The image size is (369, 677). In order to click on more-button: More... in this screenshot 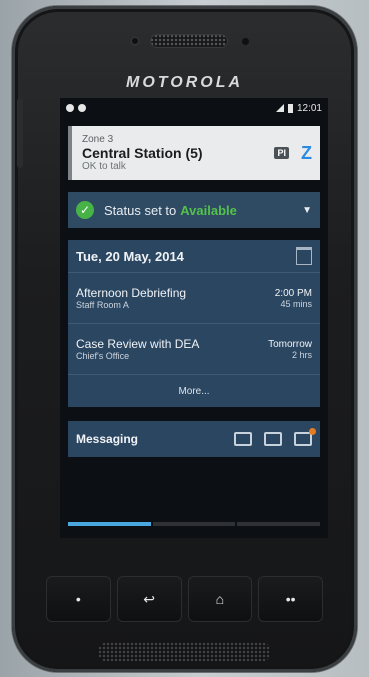, I will do `click(194, 391)`.